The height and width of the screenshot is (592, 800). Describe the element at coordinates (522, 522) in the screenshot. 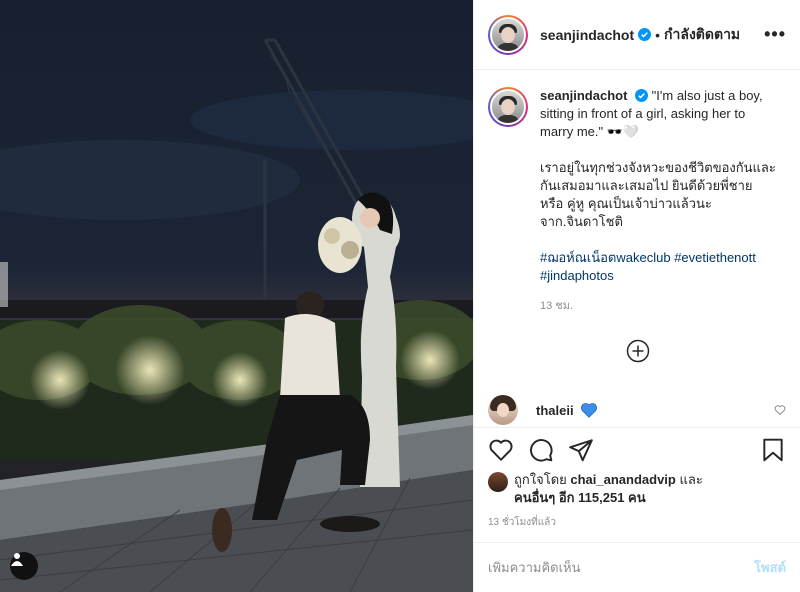

I see `post-timestamp: 13 ชั่วโมงที่แล้ว` at that location.